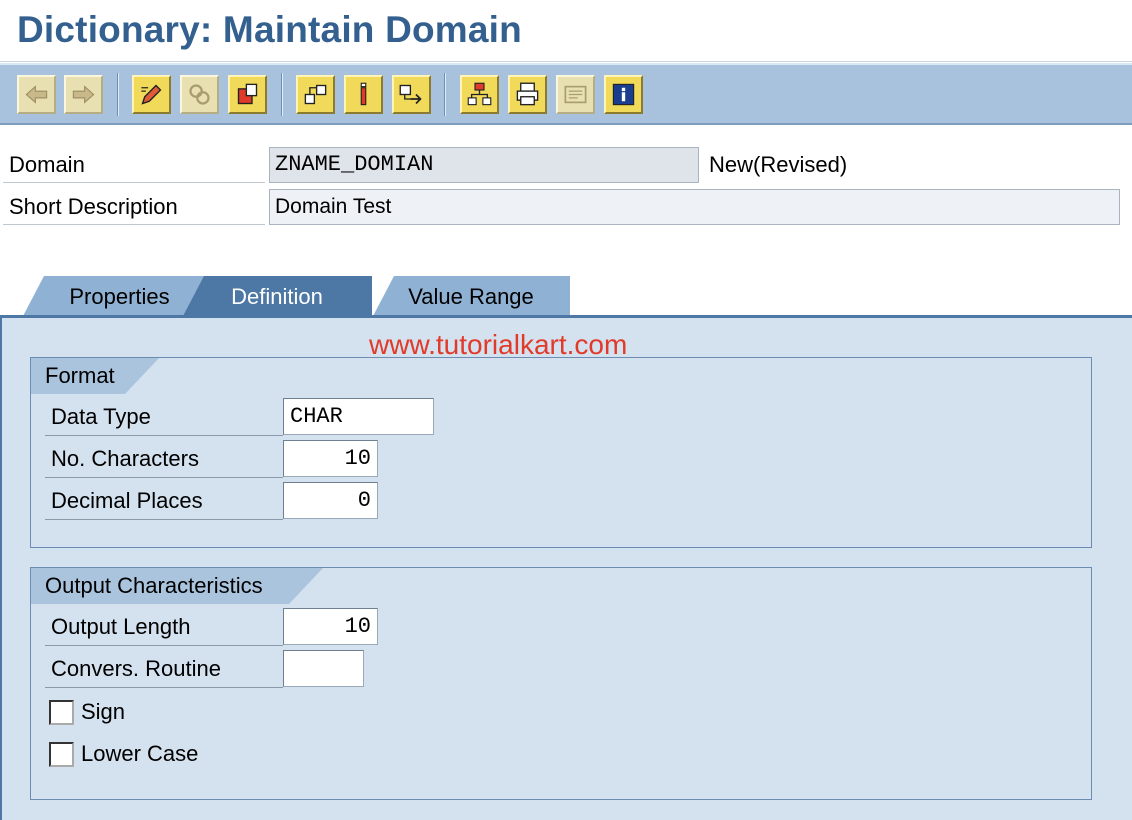  Describe the element at coordinates (358, 416) in the screenshot. I see `data-type-input: CHAR` at that location.